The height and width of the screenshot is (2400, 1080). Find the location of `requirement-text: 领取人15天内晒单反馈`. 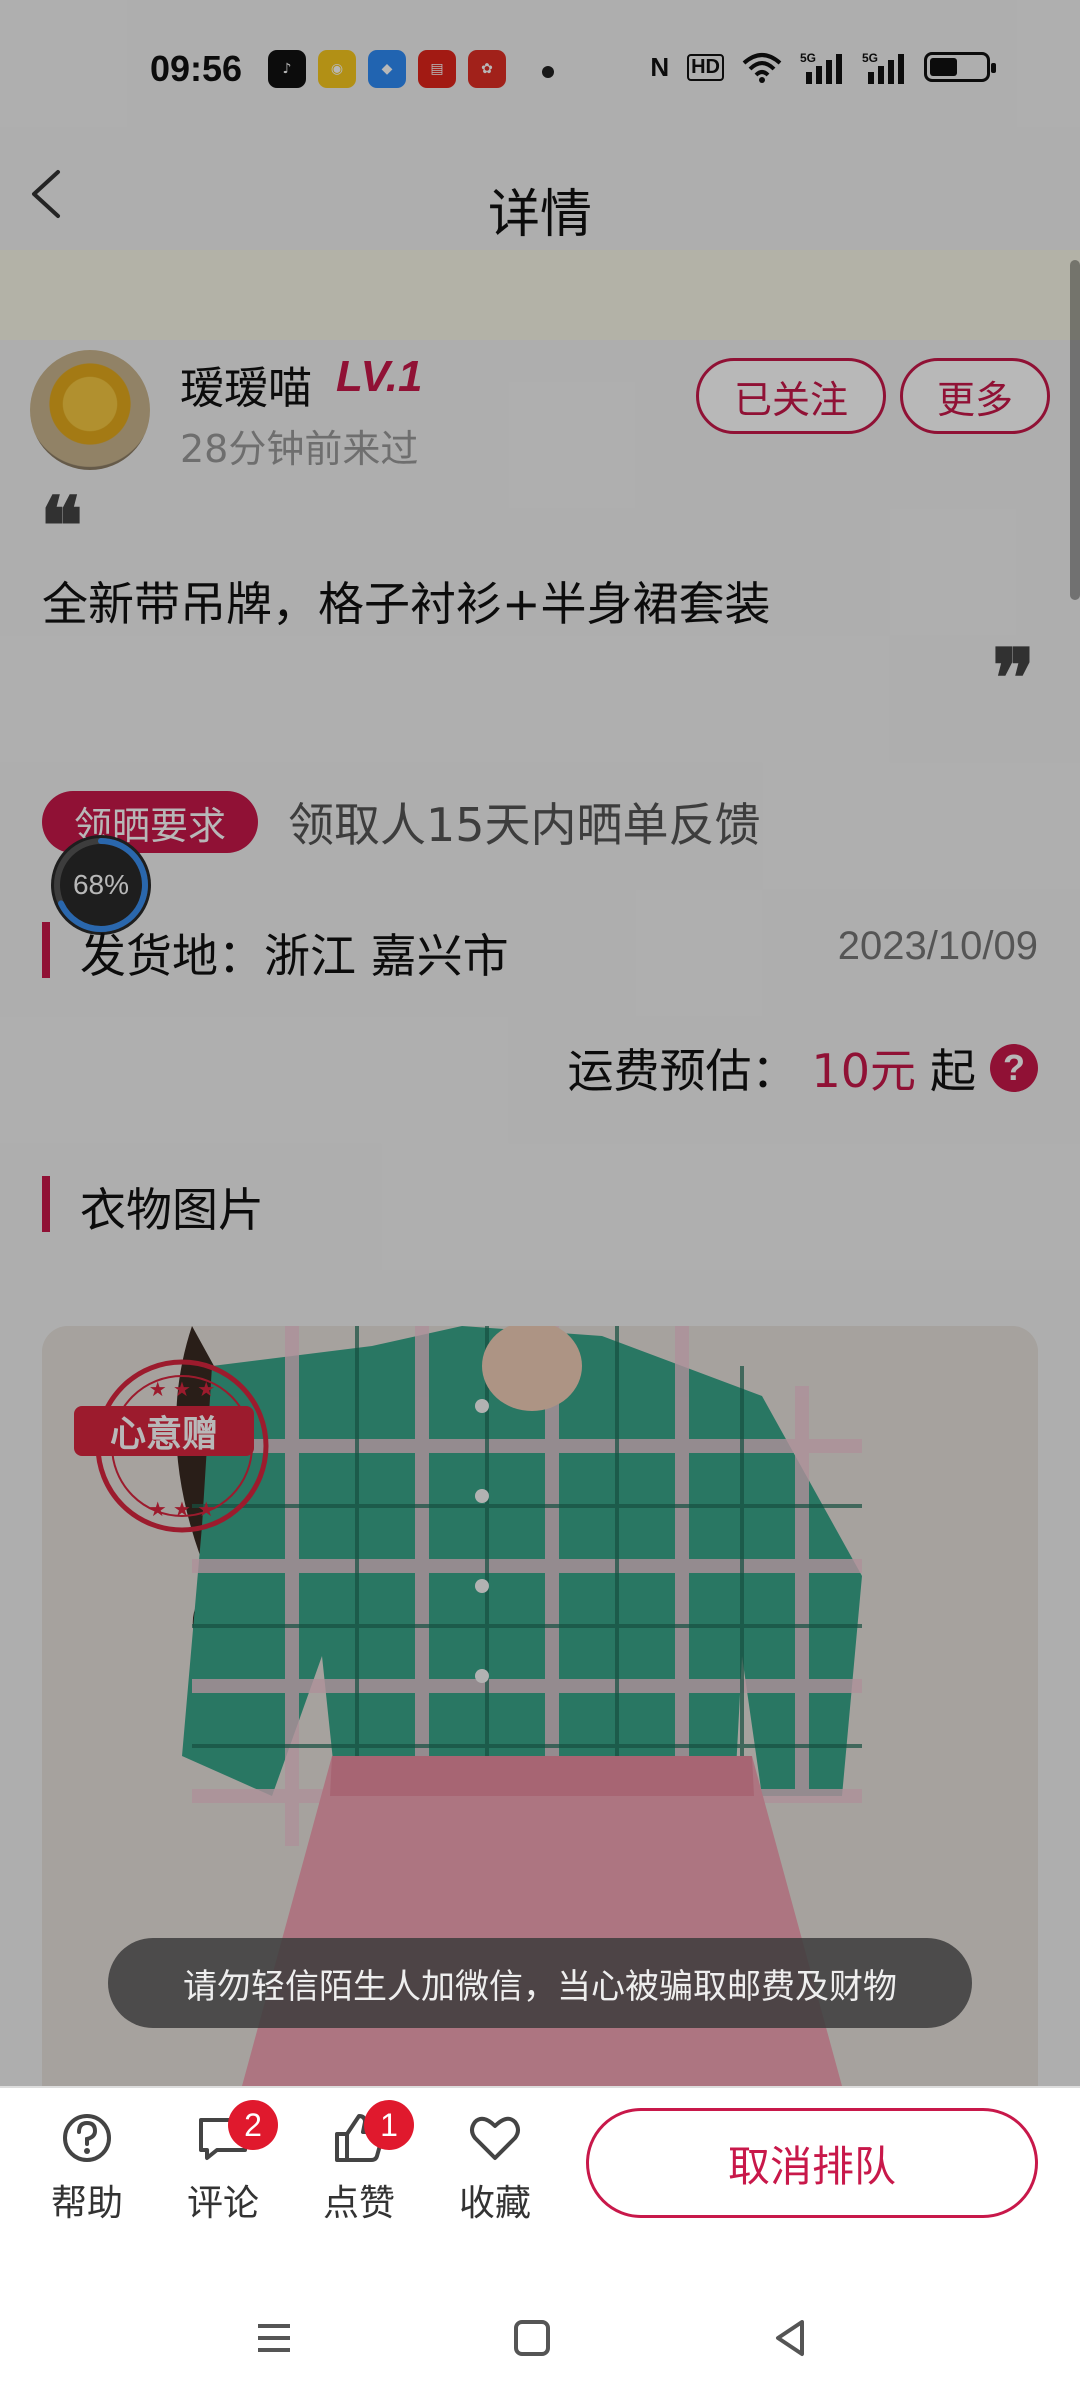

requirement-text: 领取人15天内晒单反馈 is located at coordinates (524, 825).